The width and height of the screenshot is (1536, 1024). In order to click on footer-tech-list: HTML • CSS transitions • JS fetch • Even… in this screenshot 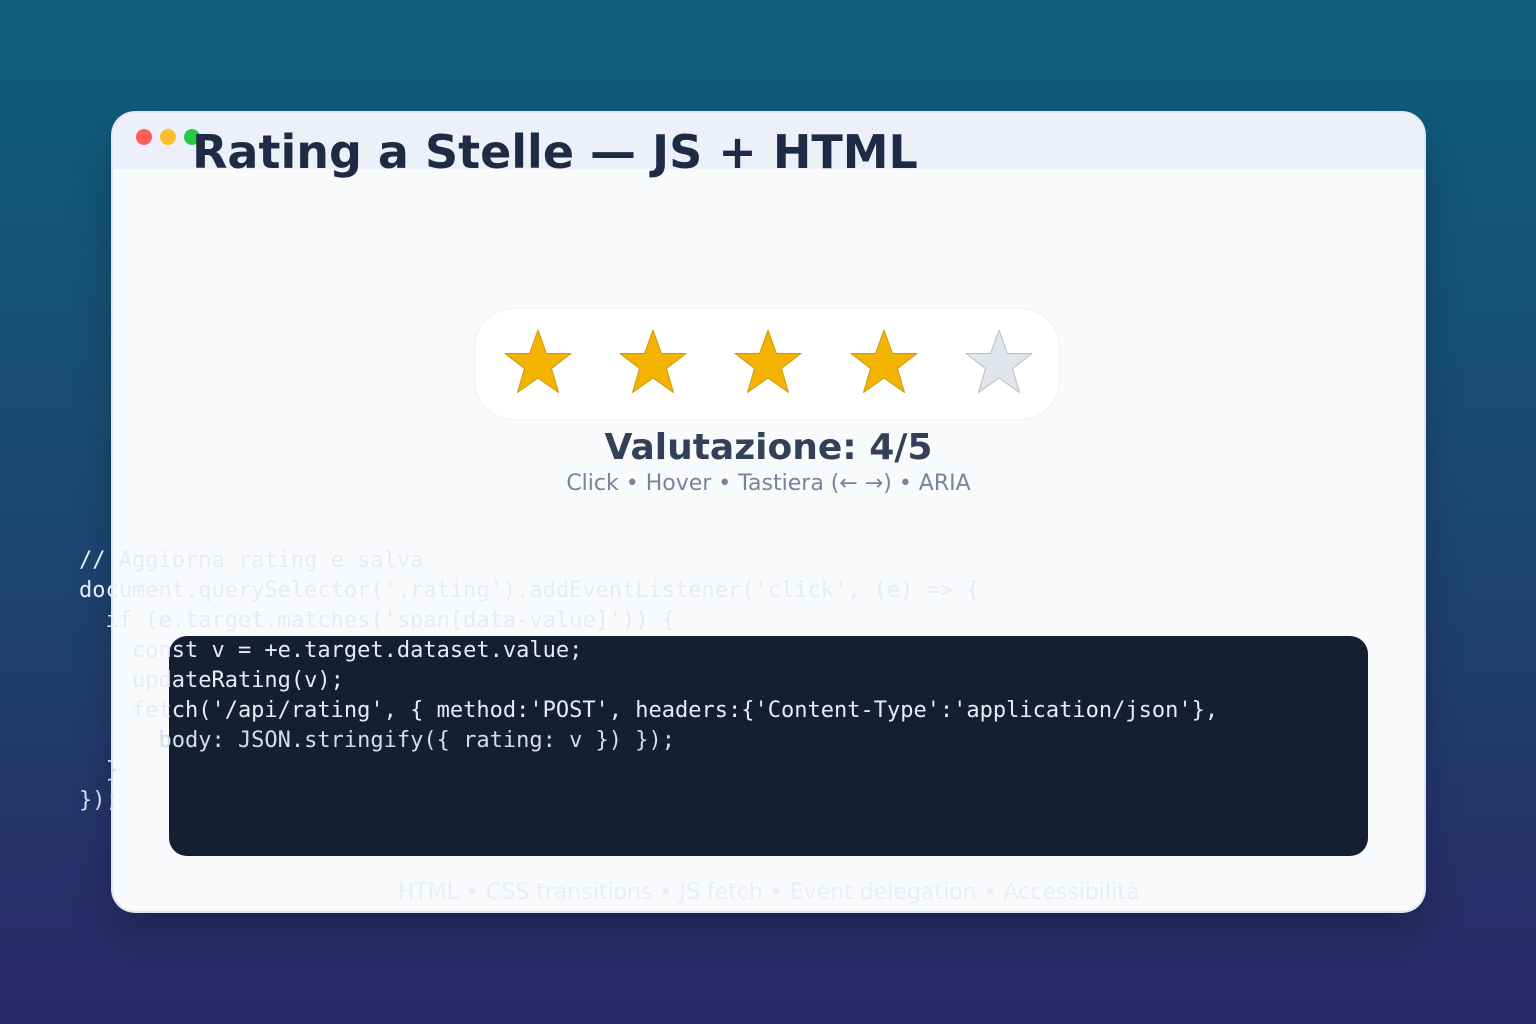, I will do `click(768, 892)`.